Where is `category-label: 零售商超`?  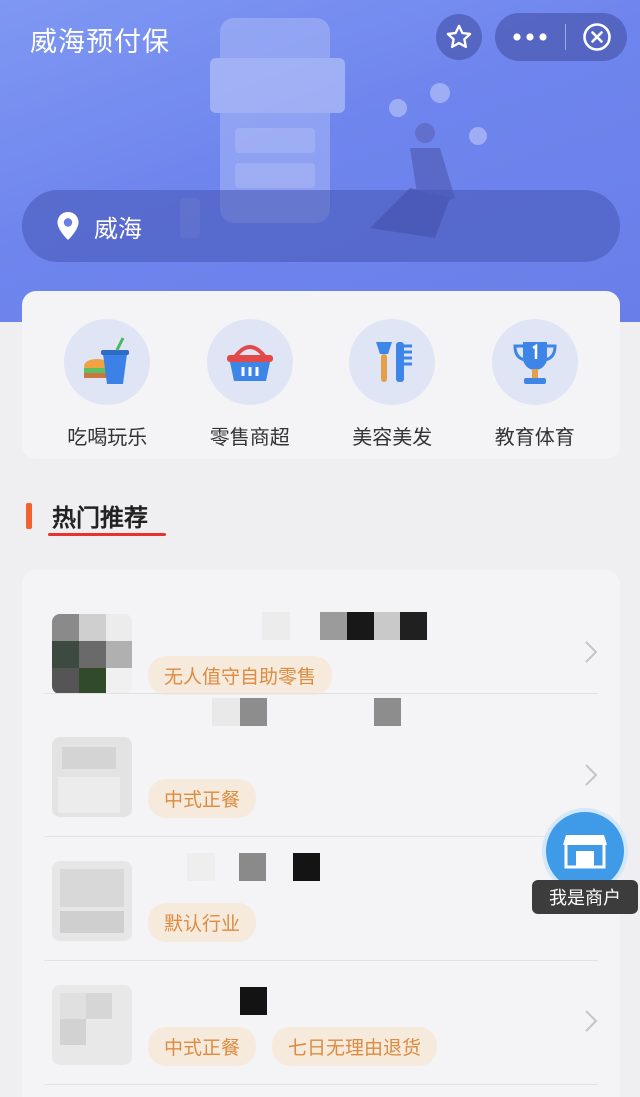
category-label: 零售商超 is located at coordinates (249, 437).